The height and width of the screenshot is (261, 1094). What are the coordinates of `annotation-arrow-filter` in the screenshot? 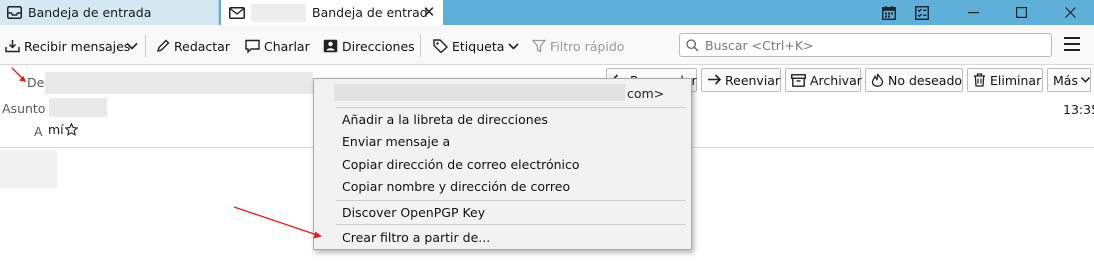 It's located at (277, 222).